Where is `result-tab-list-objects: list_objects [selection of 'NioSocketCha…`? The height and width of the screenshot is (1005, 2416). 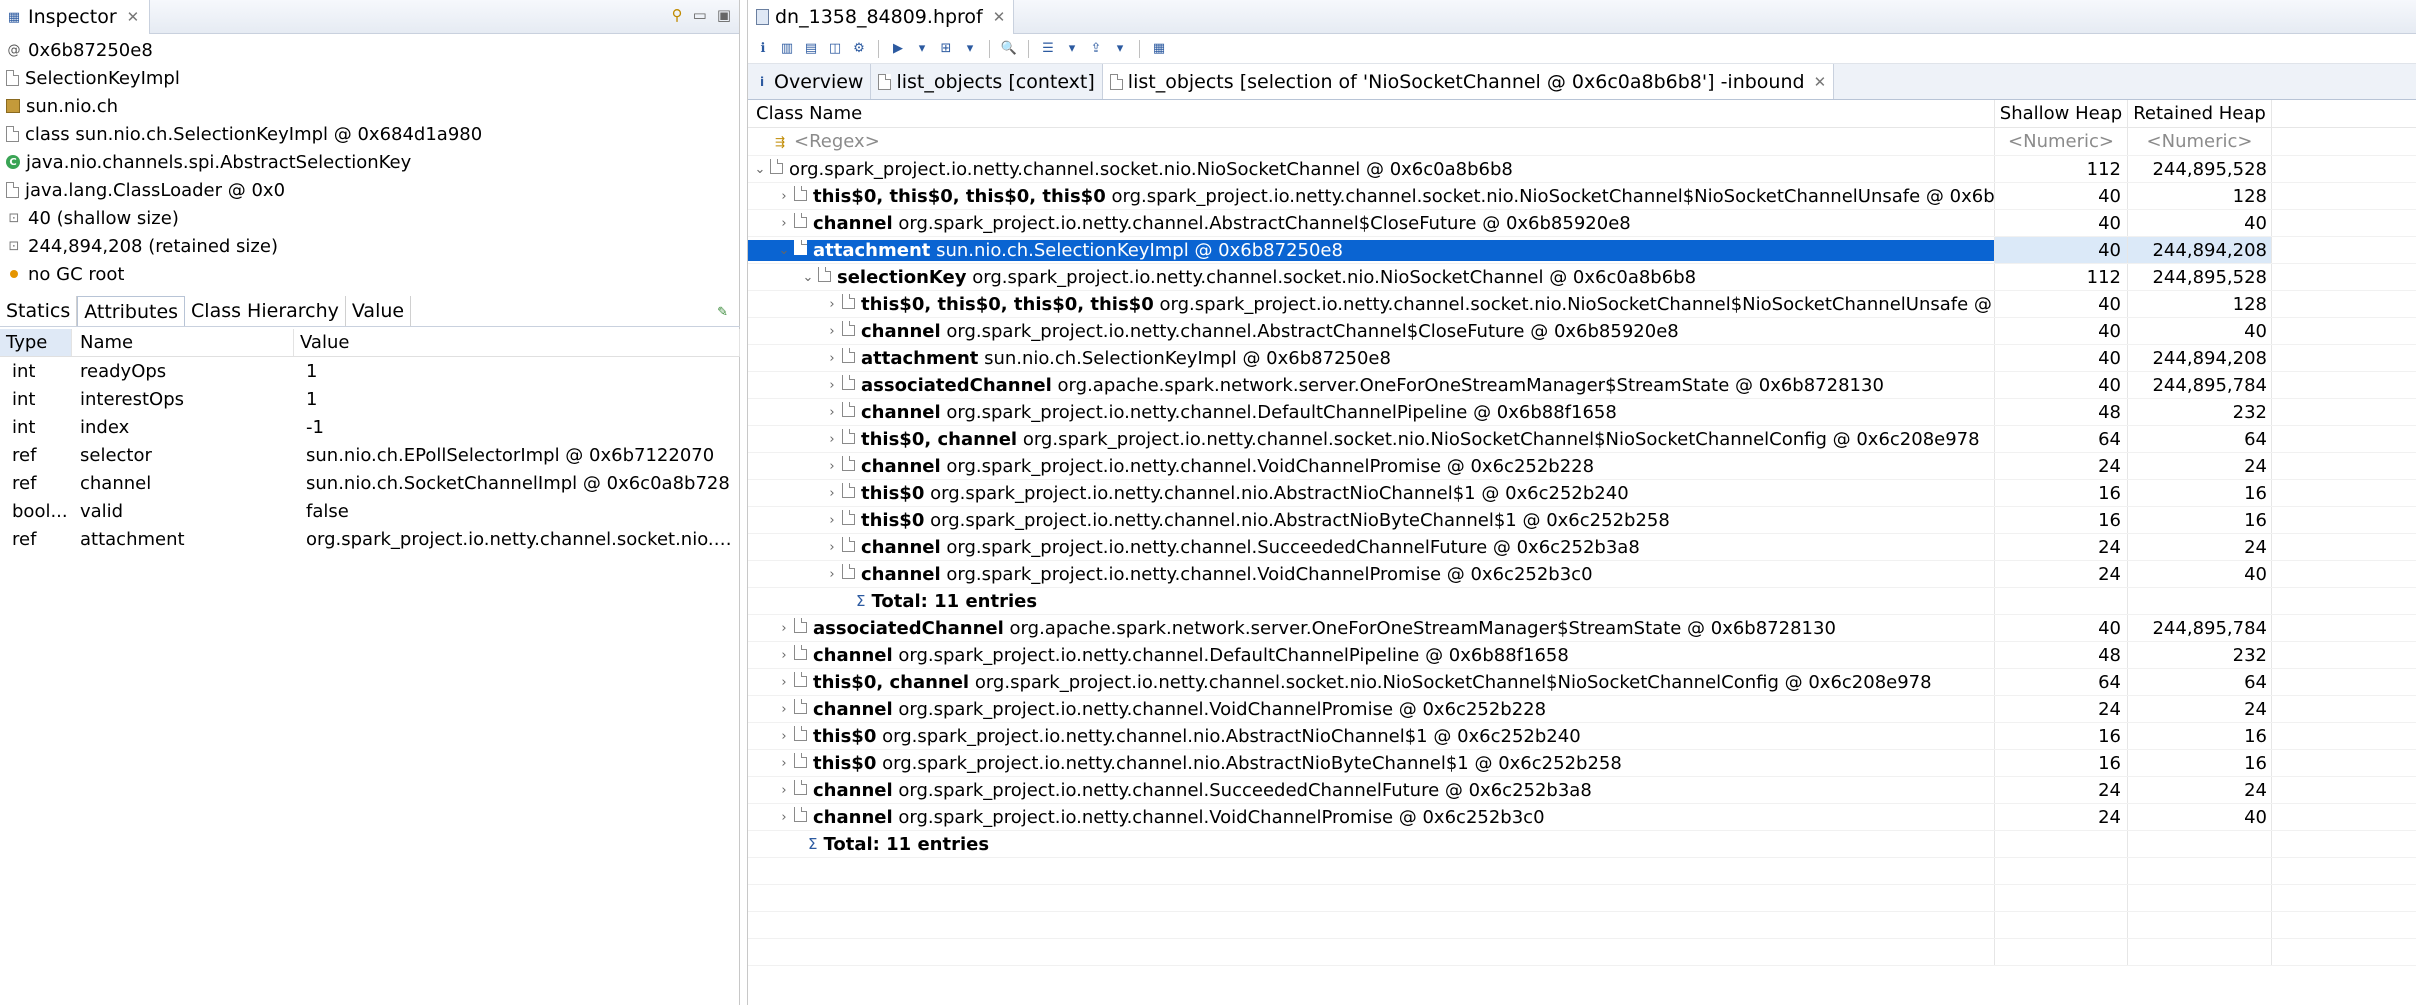 result-tab-list-objects: list_objects [selection of 'NioSocketCha… is located at coordinates (1468, 81).